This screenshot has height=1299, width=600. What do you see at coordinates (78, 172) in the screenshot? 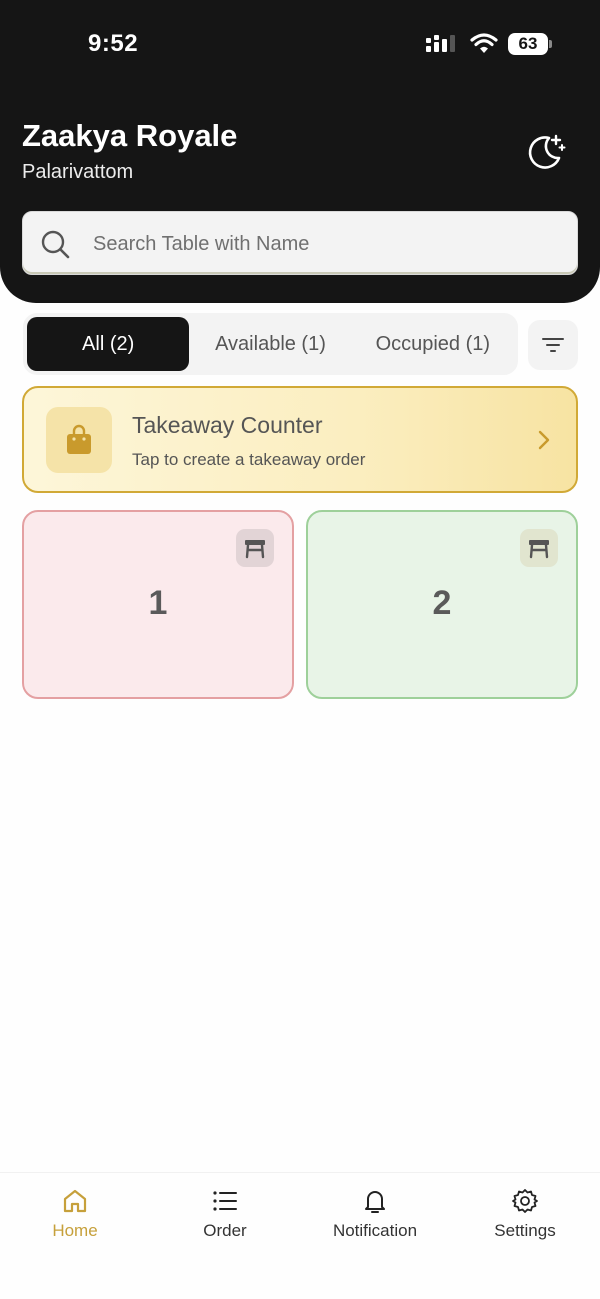
I see `restaurant-location: Palarivattom` at bounding box center [78, 172].